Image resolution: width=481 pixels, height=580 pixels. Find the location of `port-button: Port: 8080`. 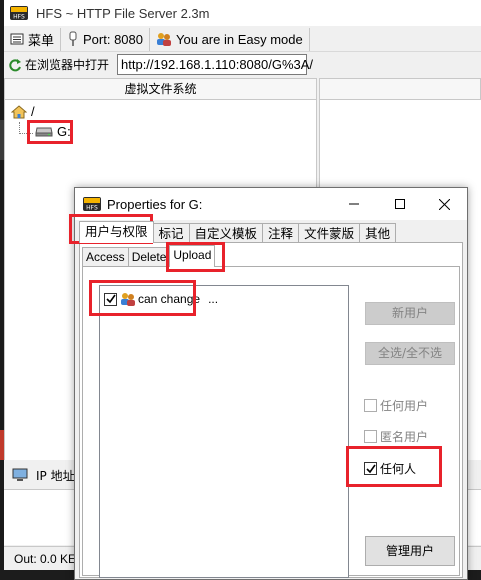

port-button: Port: 8080 is located at coordinates (106, 39).